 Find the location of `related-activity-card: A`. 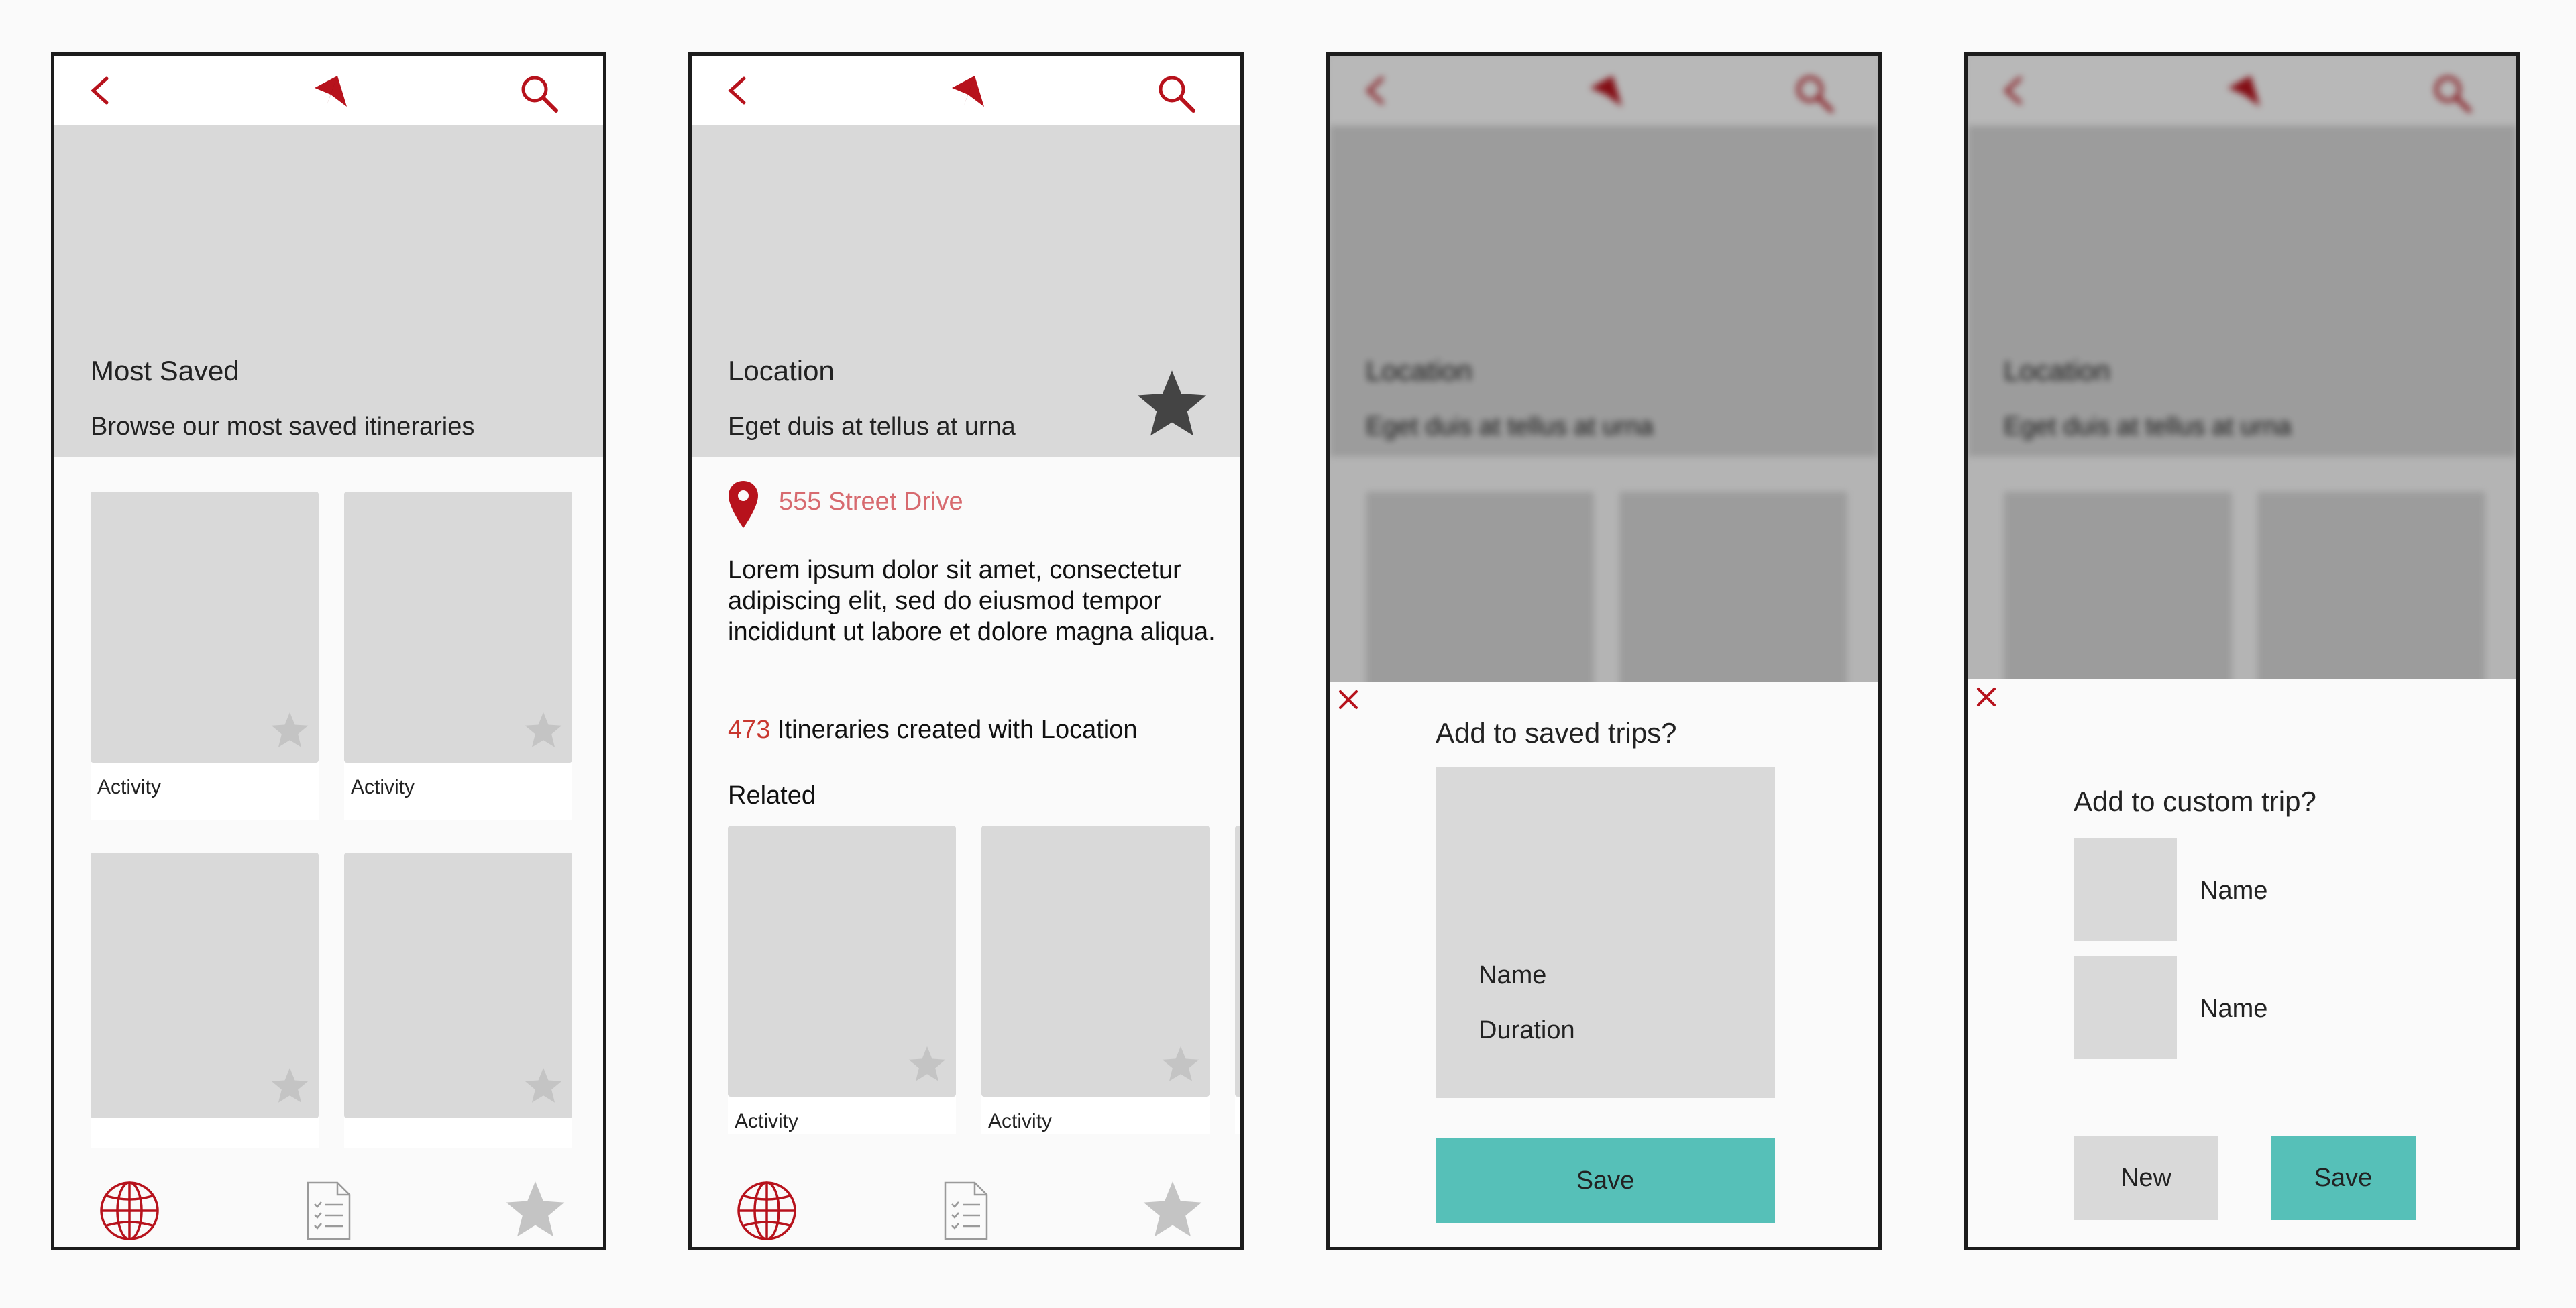

related-activity-card: A is located at coordinates (1239, 980).